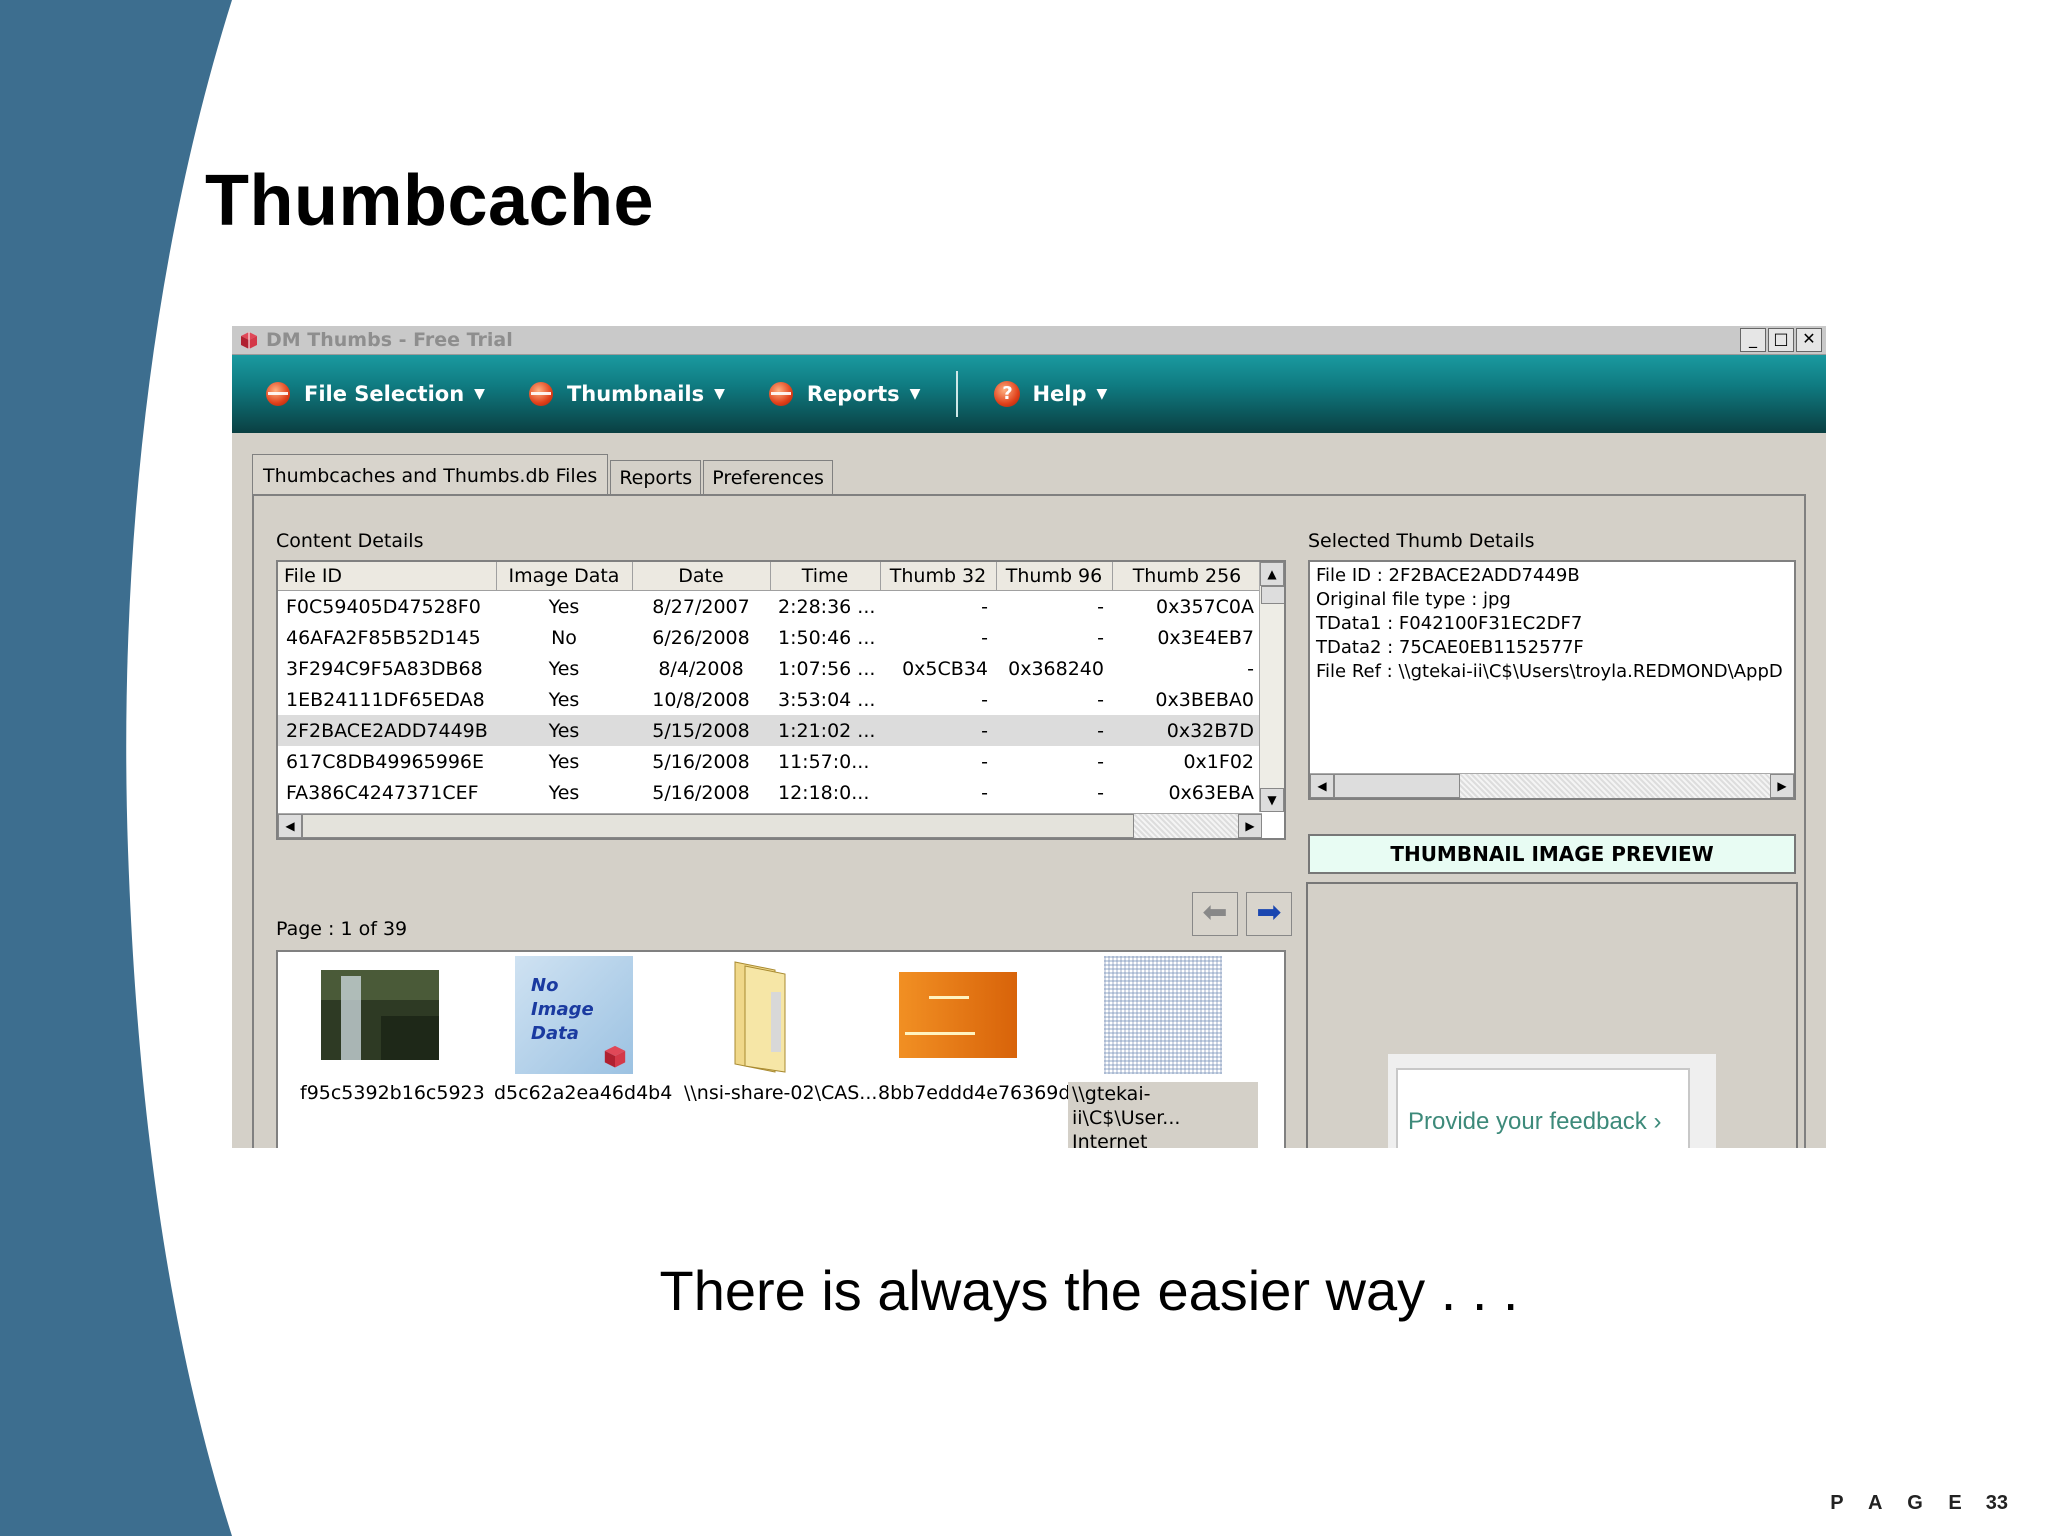 The width and height of the screenshot is (2048, 1536). Describe the element at coordinates (768, 477) in the screenshot. I see `tab-preferences: Preferences` at that location.